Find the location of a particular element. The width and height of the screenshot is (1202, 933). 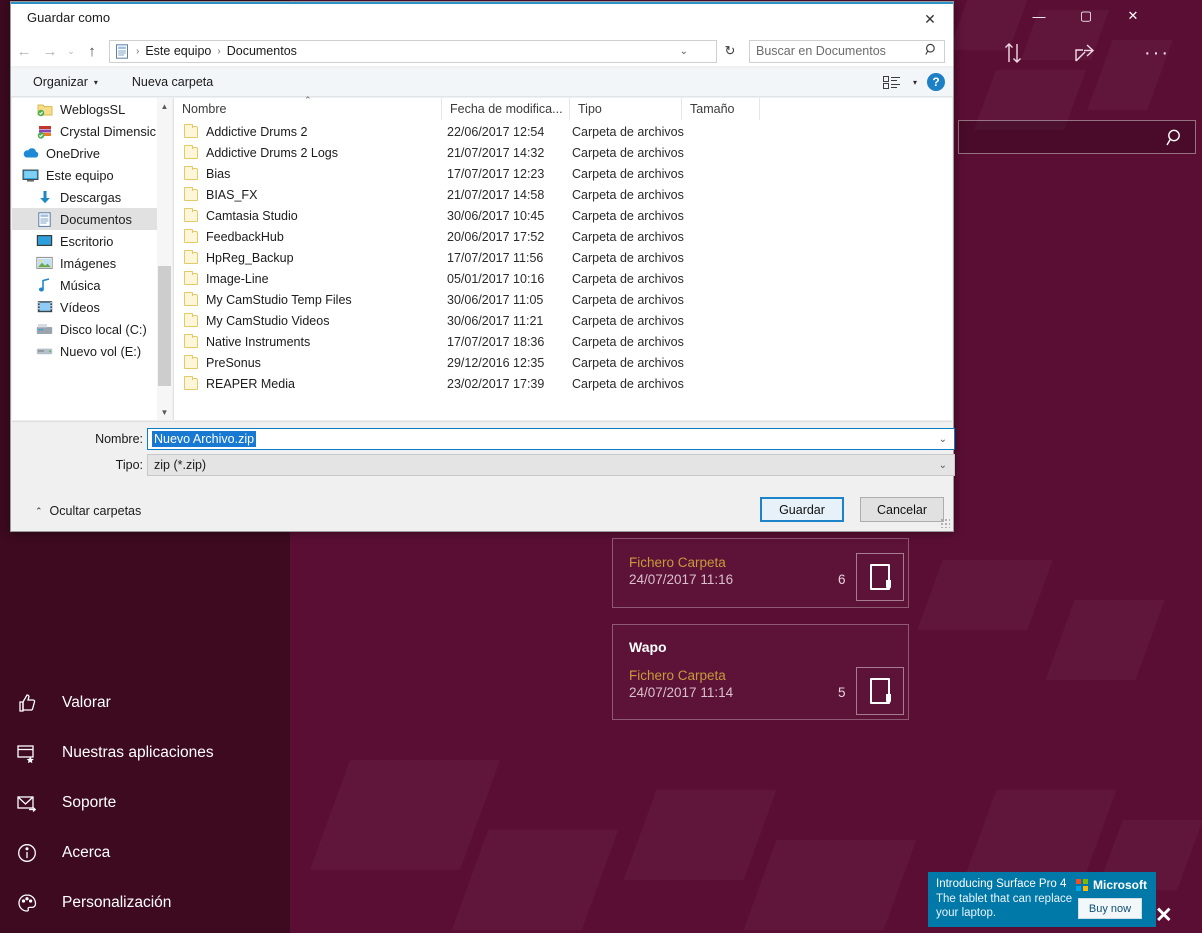

hide-folders-button: ⌃ Ocultar carpetas is located at coordinates (88, 511).